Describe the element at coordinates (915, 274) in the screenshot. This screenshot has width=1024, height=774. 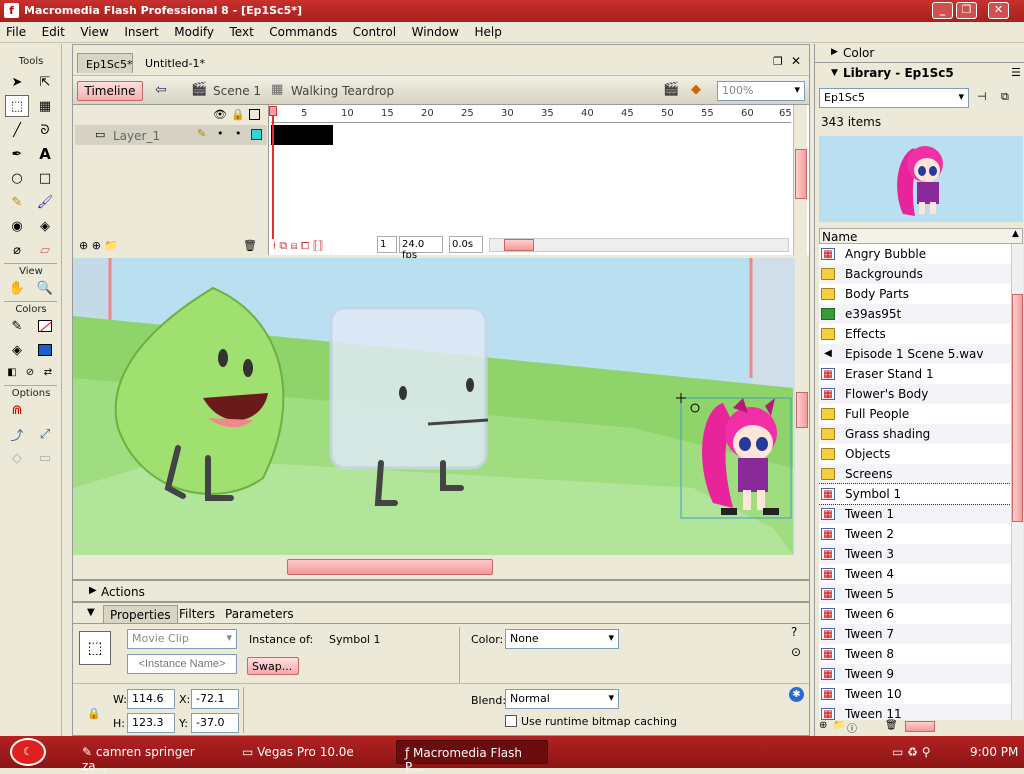
I see `library-item: Backgrounds` at that location.